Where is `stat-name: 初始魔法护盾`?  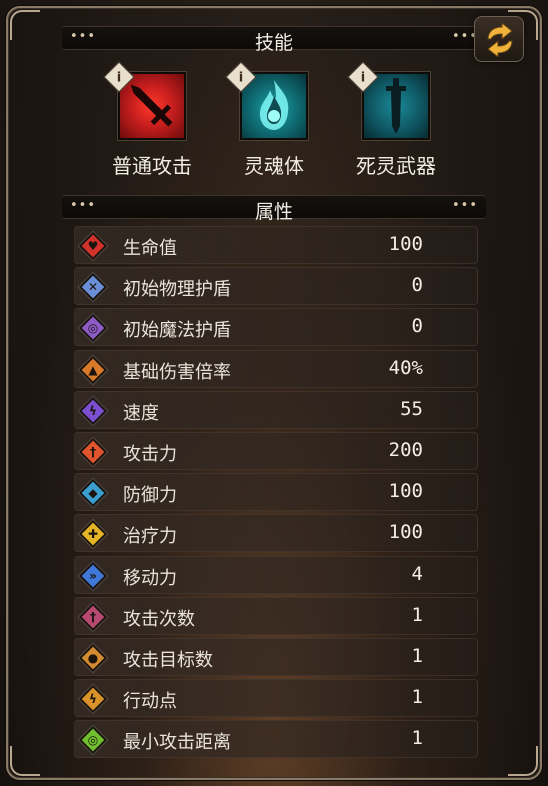 stat-name: 初始魔法护盾 is located at coordinates (177, 331).